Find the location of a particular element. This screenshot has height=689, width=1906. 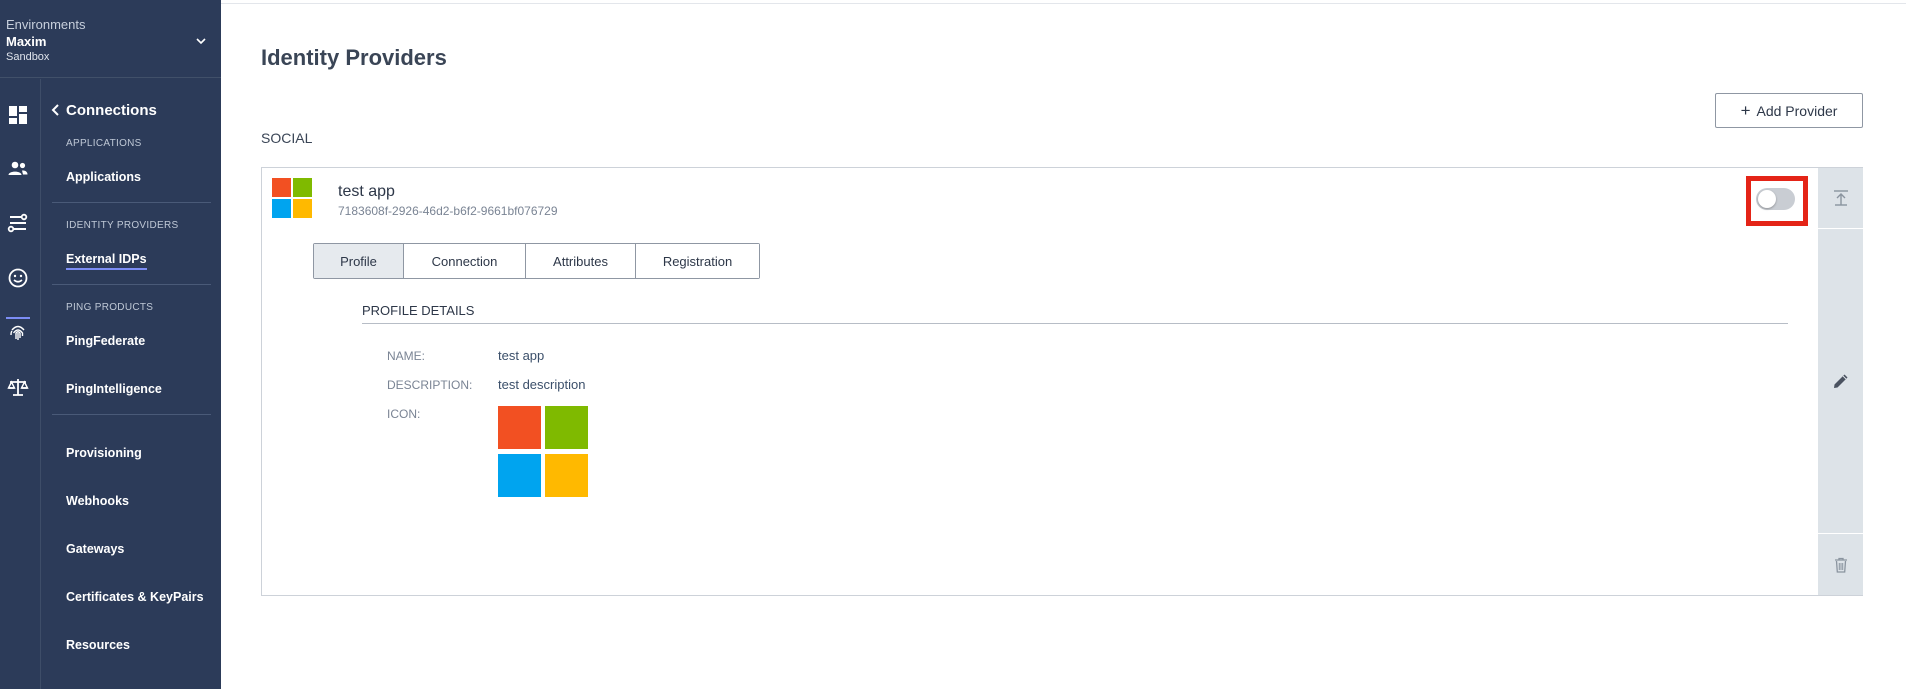

environment-name: Maxim is located at coordinates (26, 41).